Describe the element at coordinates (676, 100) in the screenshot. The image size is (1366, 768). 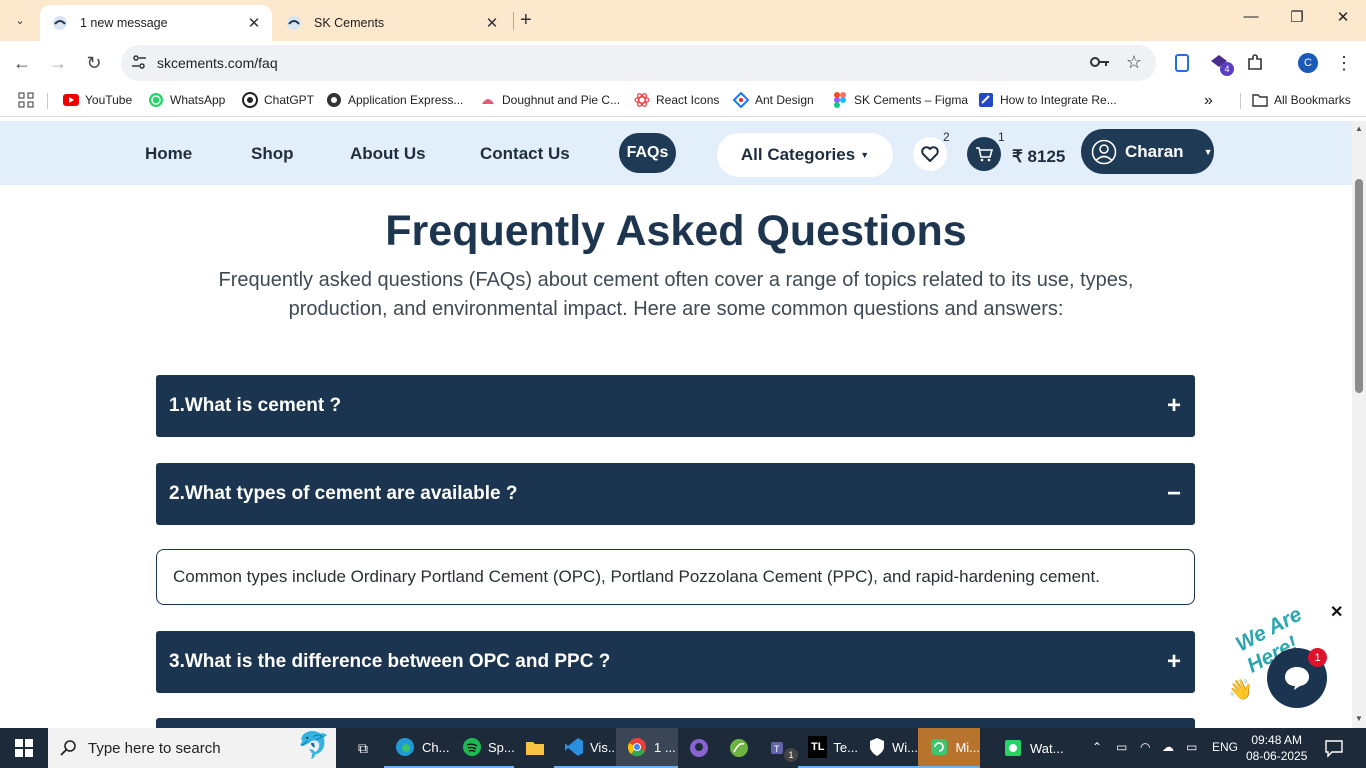
I see `bookmark-react-icons: React Icons` at that location.